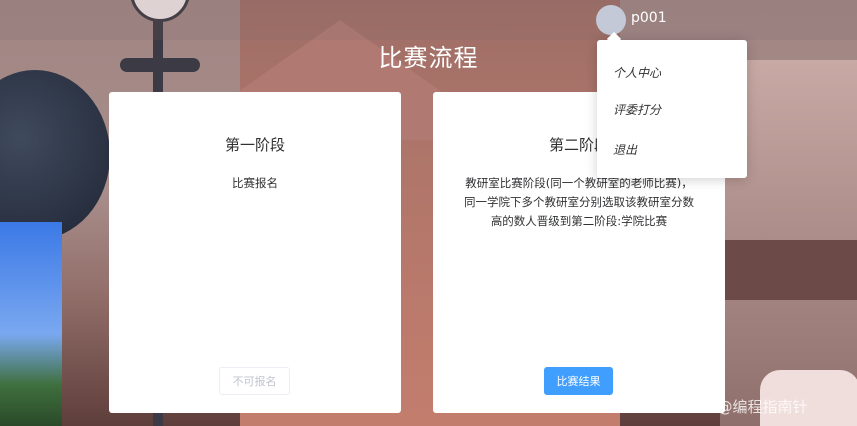 This screenshot has height=426, width=857. I want to click on menu-item-judge-score: 评委打分, so click(637, 109).